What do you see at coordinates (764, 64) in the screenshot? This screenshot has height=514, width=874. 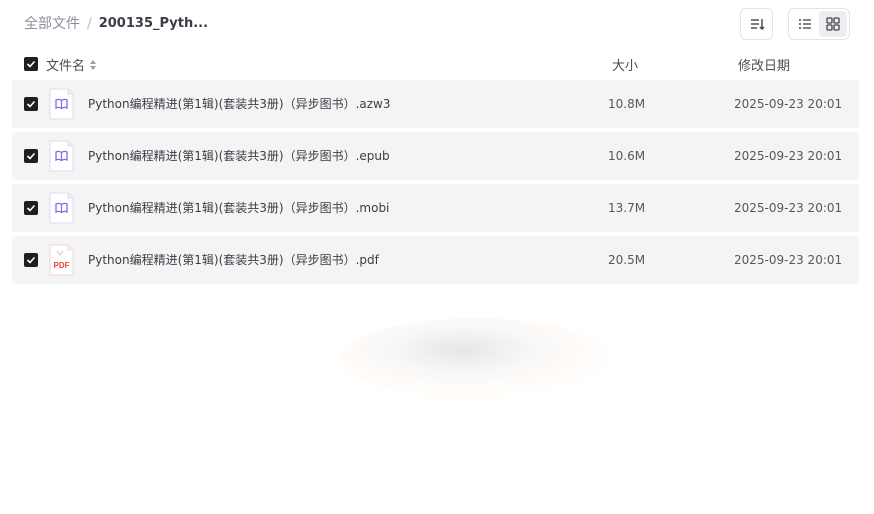 I see `column-header-date: 修改日期` at bounding box center [764, 64].